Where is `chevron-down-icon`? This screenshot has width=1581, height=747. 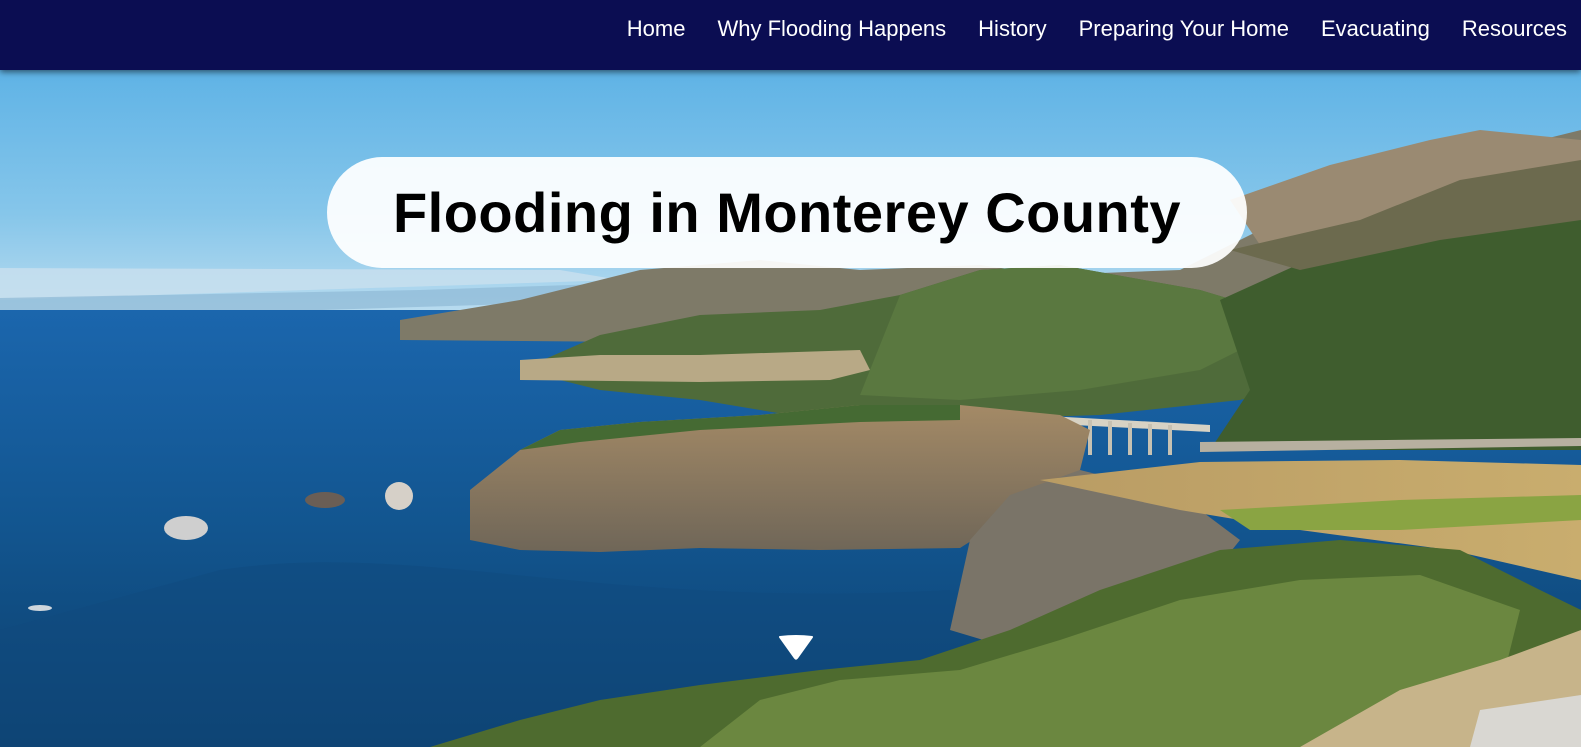
chevron-down-icon is located at coordinates (796, 647).